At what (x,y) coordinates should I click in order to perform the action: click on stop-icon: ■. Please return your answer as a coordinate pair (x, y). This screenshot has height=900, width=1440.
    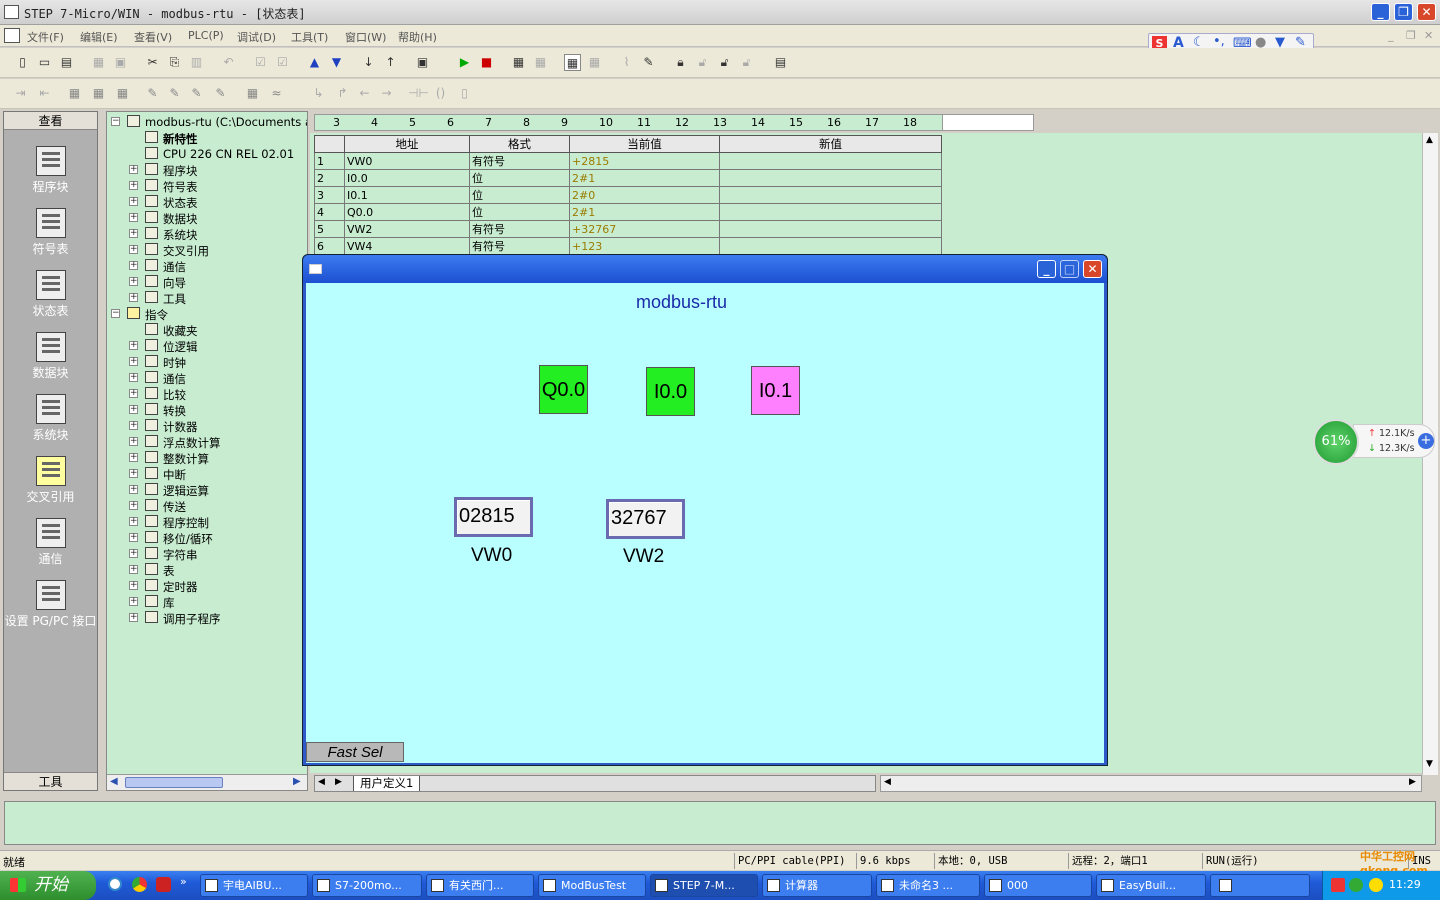
    Looking at the image, I should click on (486, 62).